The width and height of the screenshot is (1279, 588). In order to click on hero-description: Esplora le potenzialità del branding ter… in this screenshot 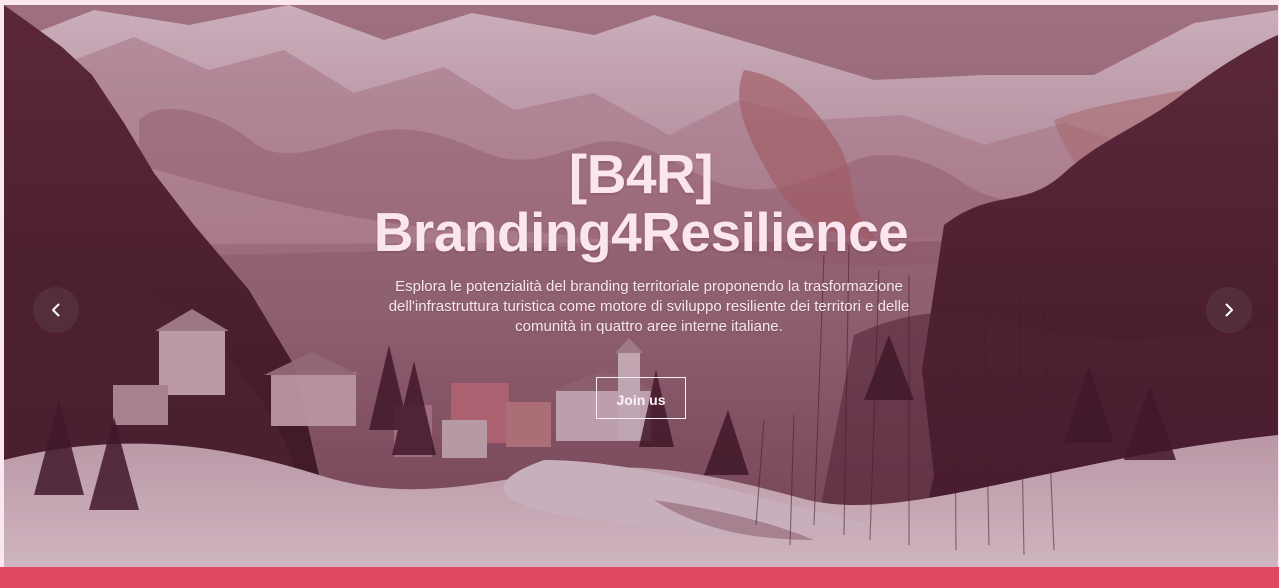, I will do `click(649, 306)`.